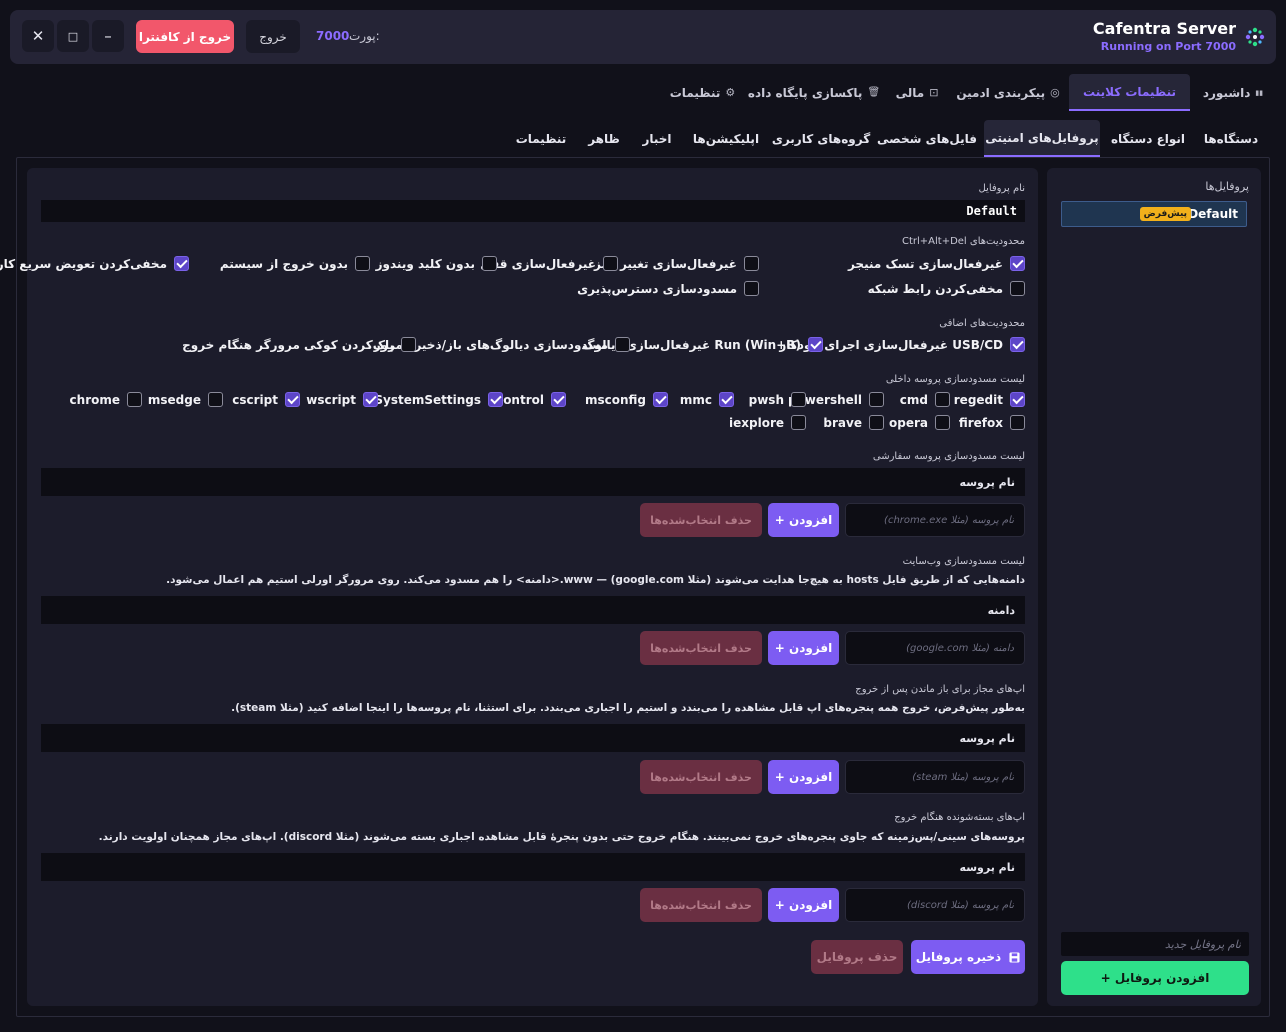  What do you see at coordinates (935, 777) in the screenshot?
I see `allowed-apps-input` at bounding box center [935, 777].